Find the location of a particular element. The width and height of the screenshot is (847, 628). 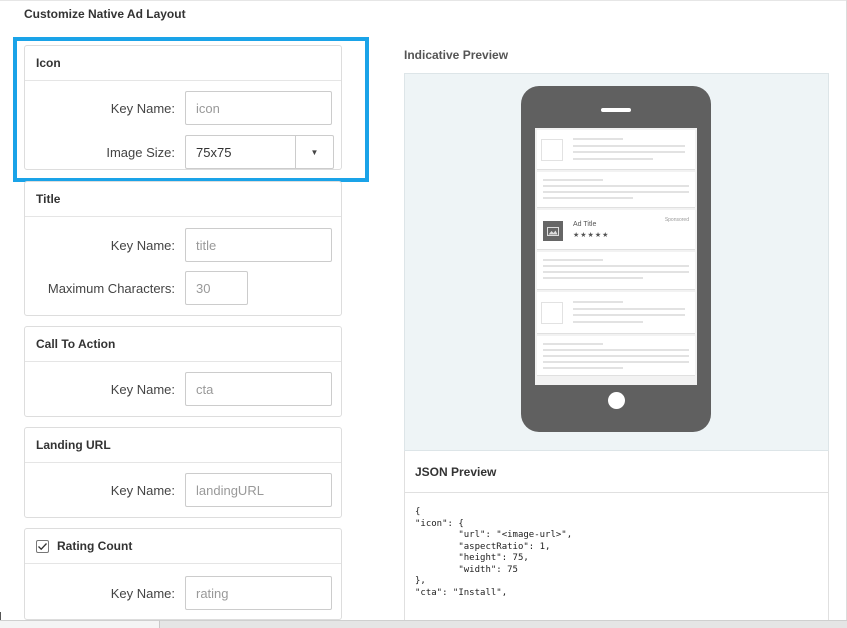

rating-key-name-input: rating is located at coordinates (258, 593).